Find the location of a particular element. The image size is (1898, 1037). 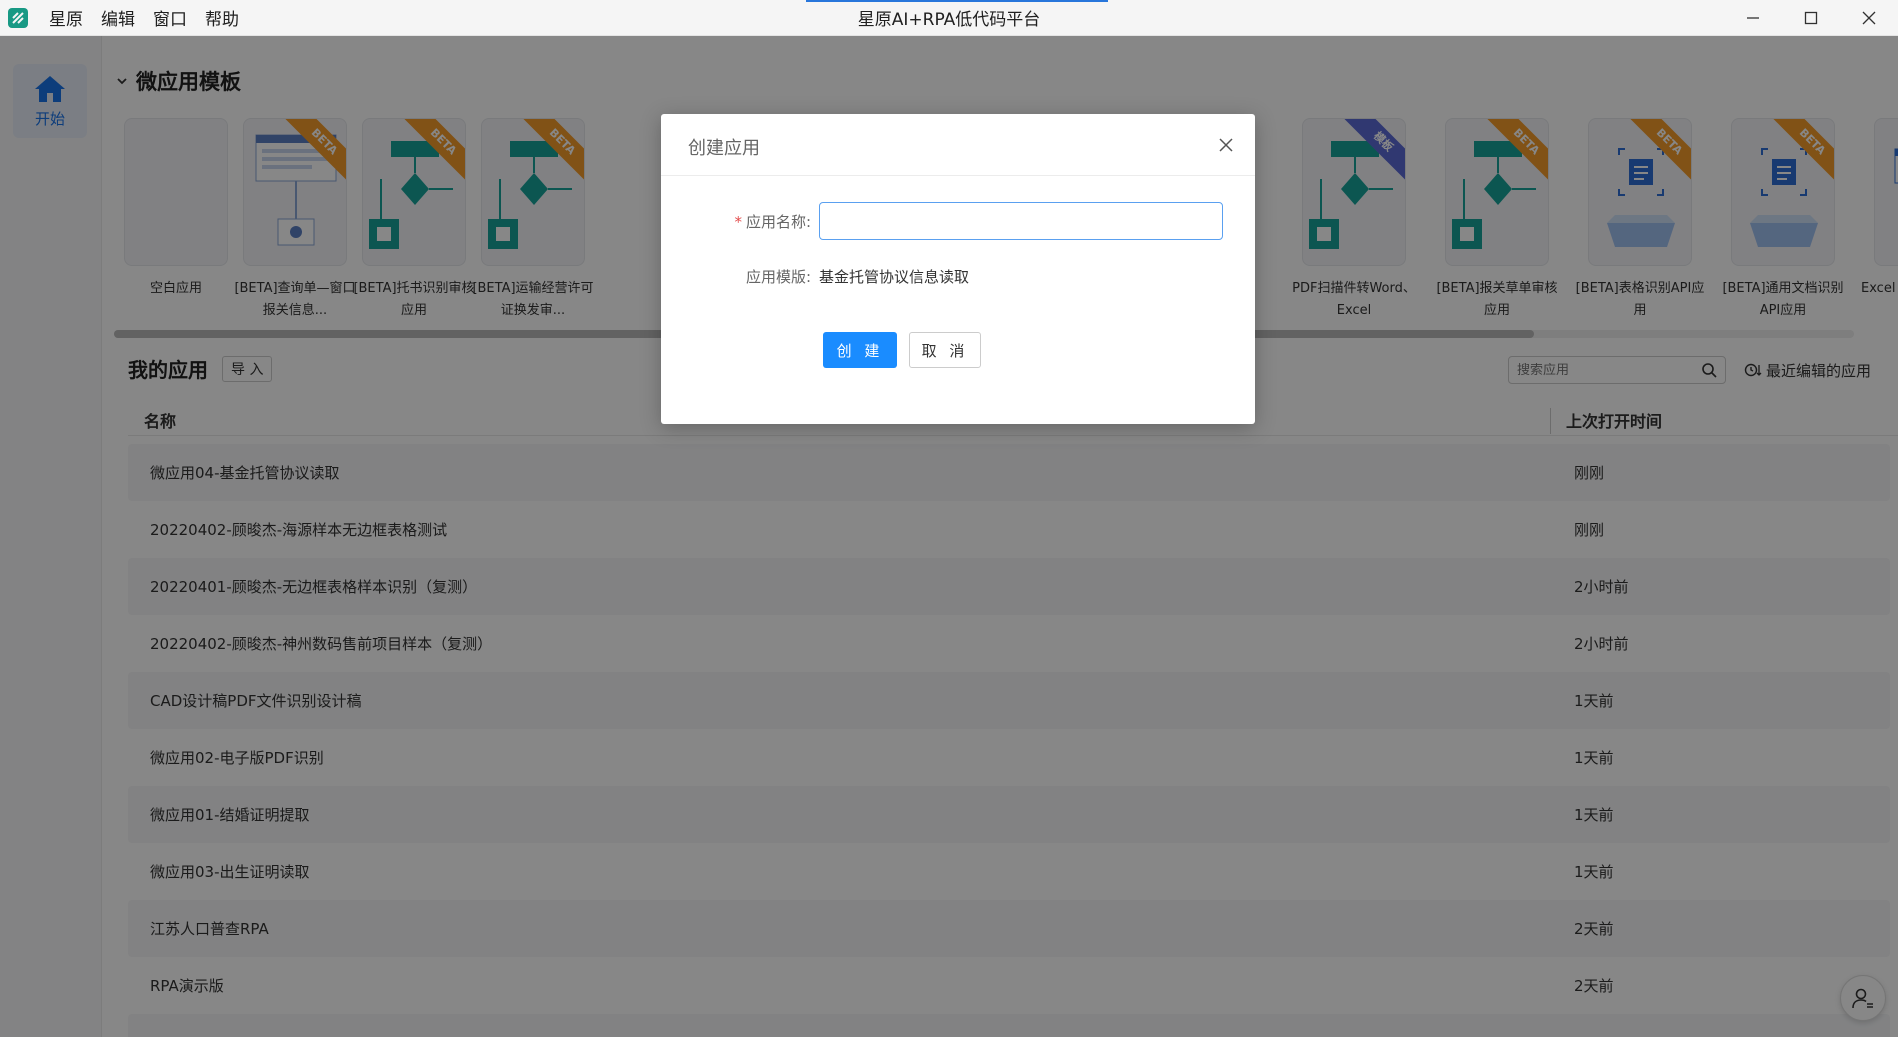

app-template-value: 基金托管协议信息读取 is located at coordinates (894, 277).